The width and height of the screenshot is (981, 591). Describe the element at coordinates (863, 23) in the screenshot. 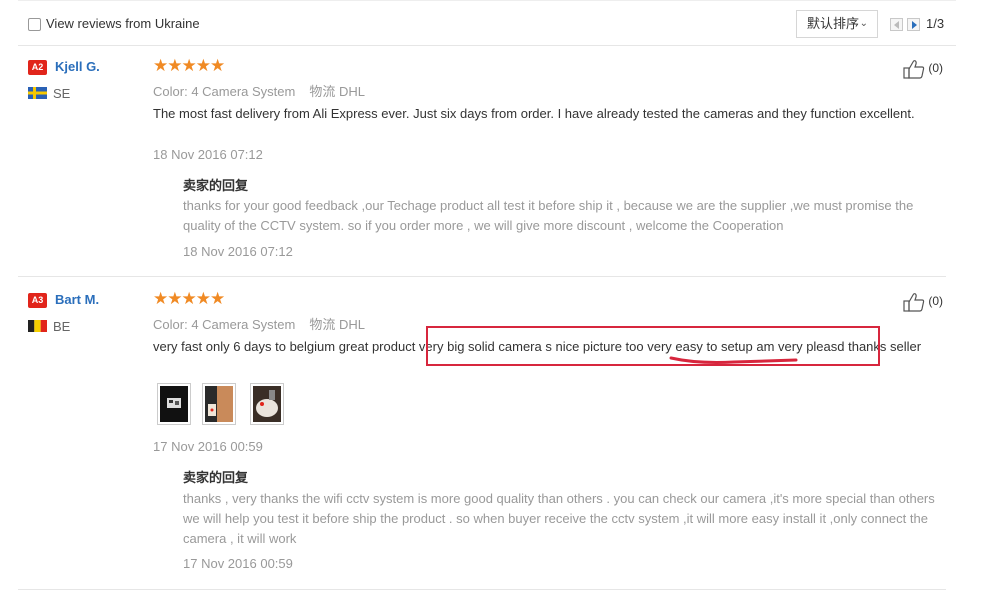

I see `chevron-down-icon: ⌄` at that location.